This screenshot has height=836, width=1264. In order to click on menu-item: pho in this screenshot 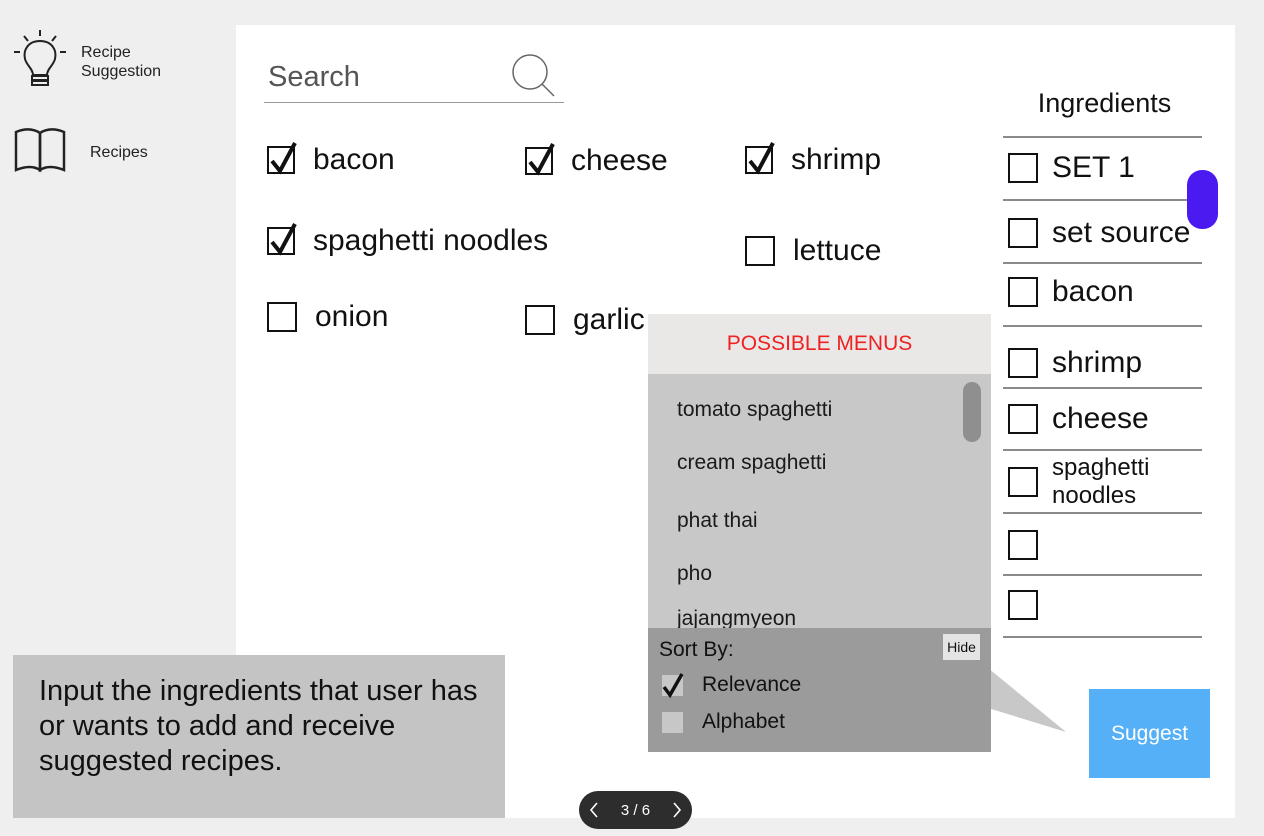, I will do `click(694, 574)`.